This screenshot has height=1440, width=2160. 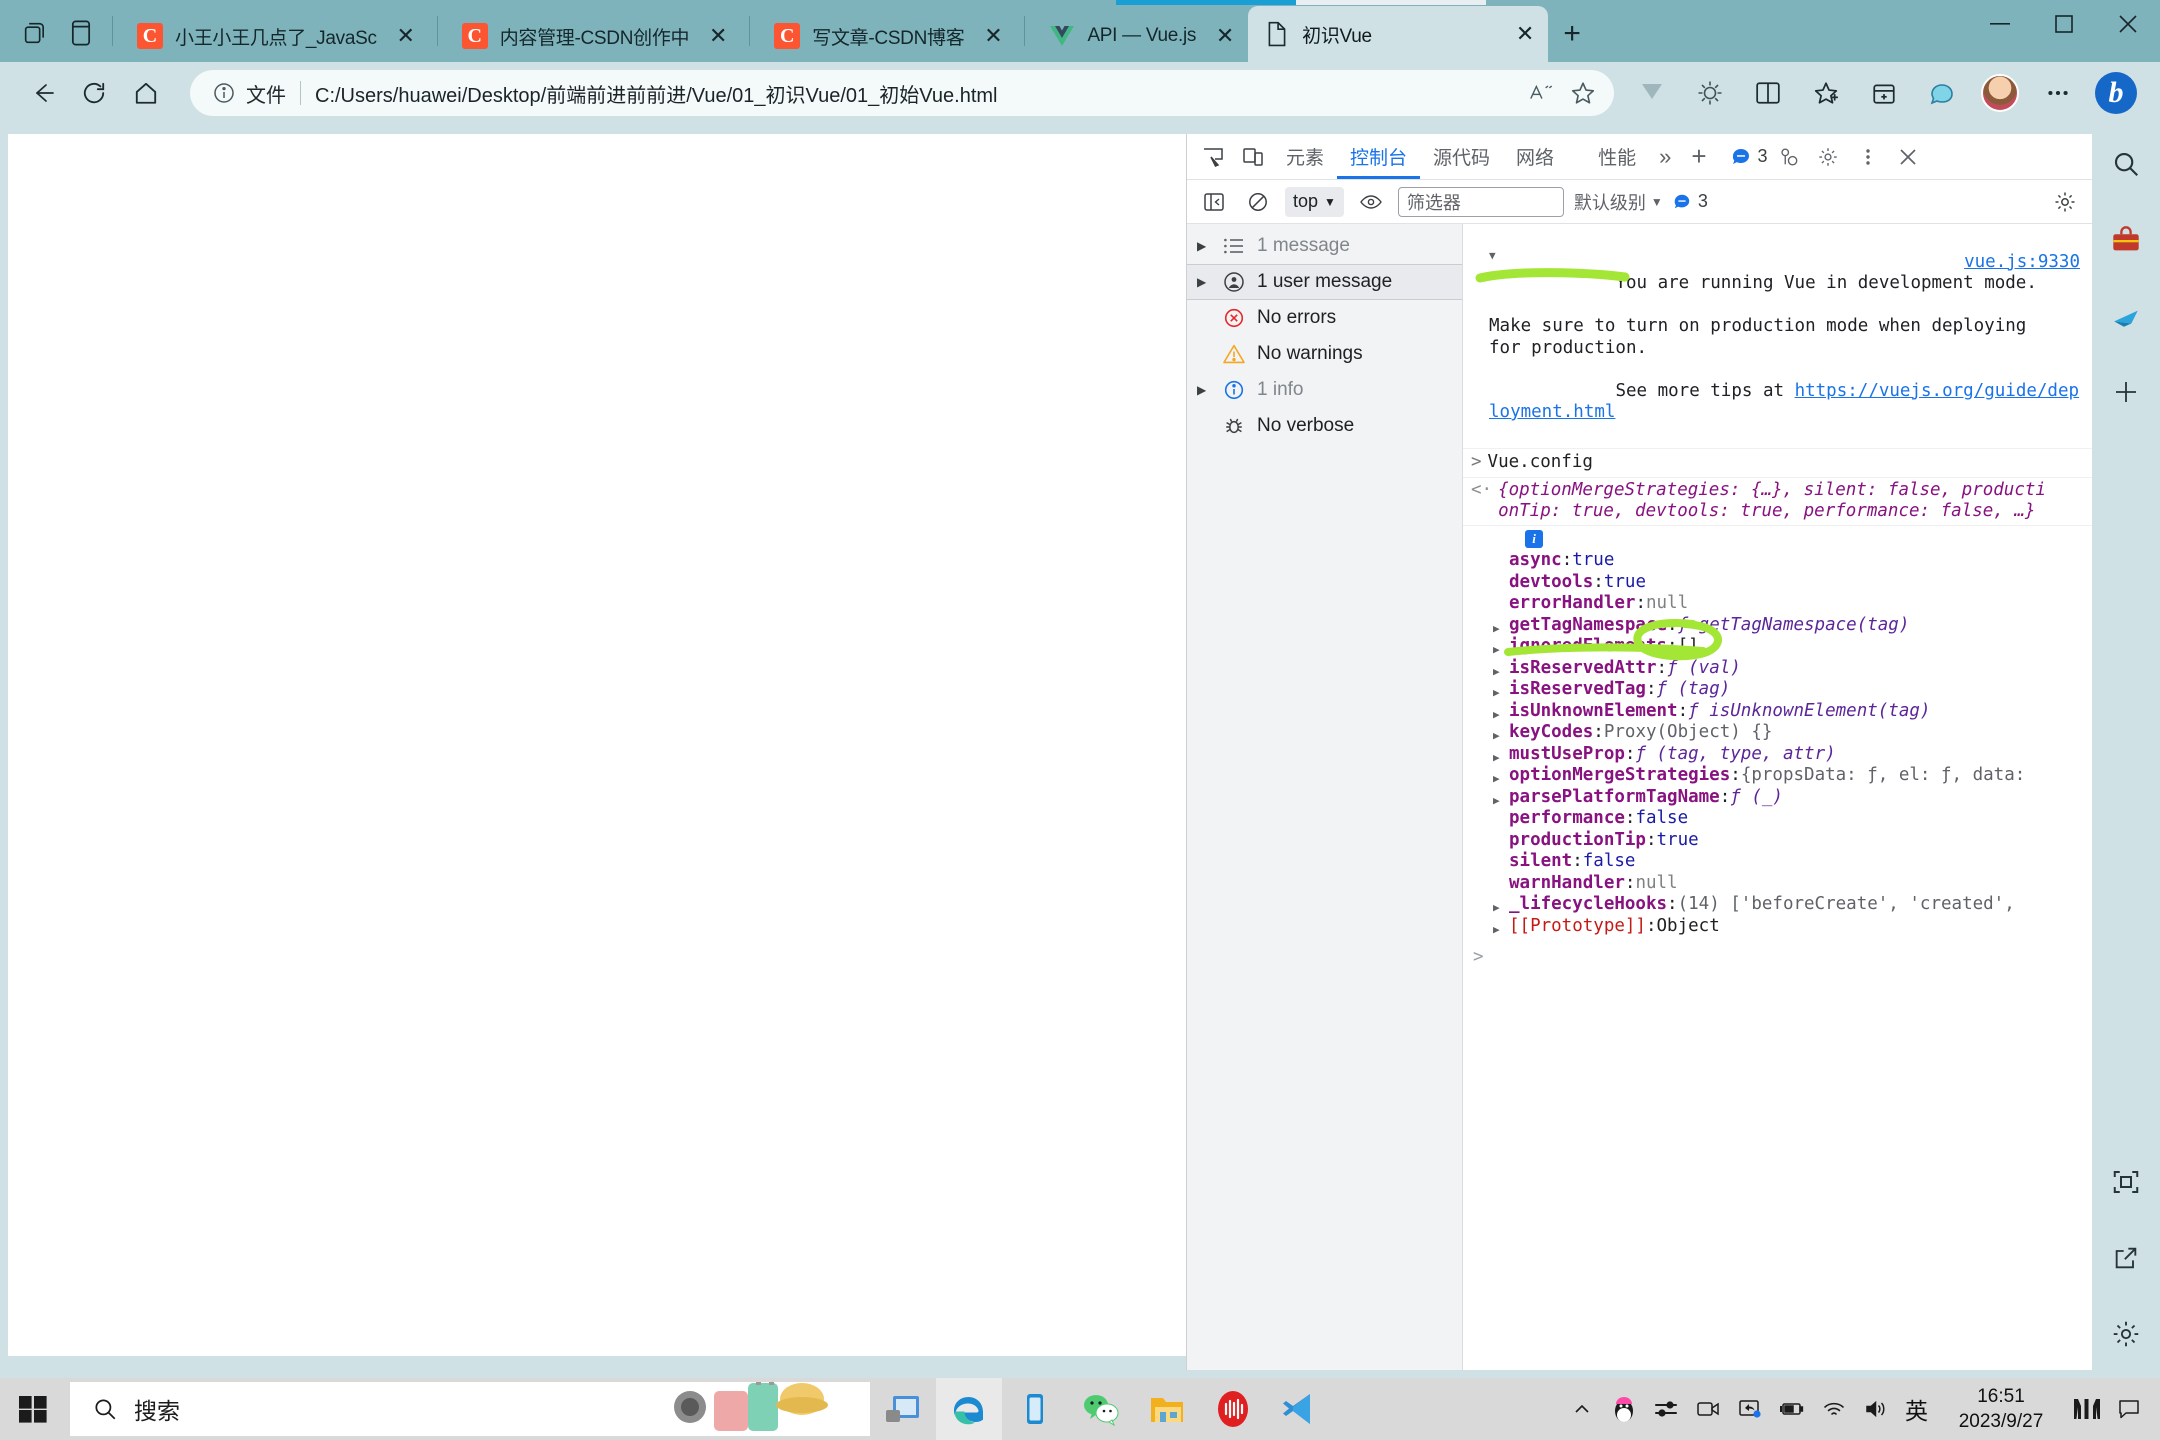 I want to click on share-screen-icon, so click(x=1750, y=1409).